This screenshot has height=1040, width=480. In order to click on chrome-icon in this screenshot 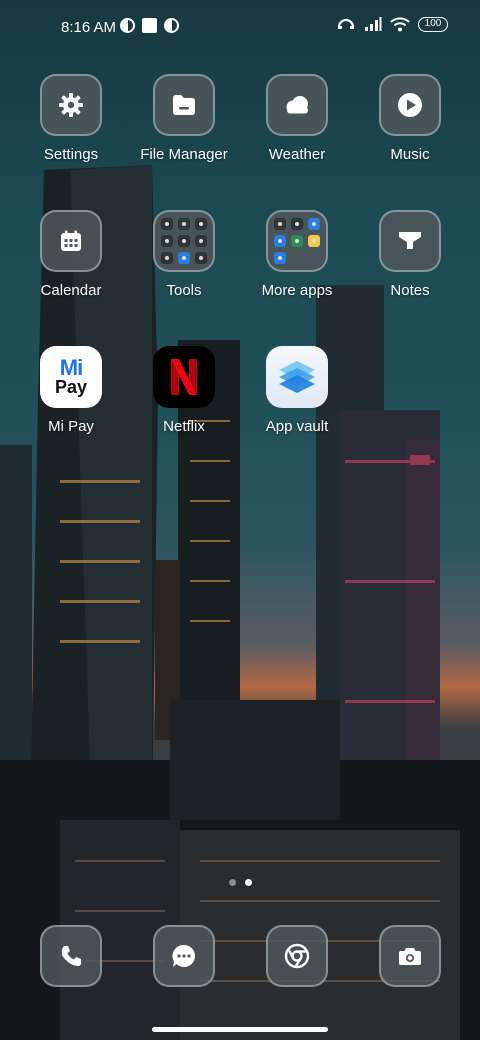, I will do `click(297, 956)`.